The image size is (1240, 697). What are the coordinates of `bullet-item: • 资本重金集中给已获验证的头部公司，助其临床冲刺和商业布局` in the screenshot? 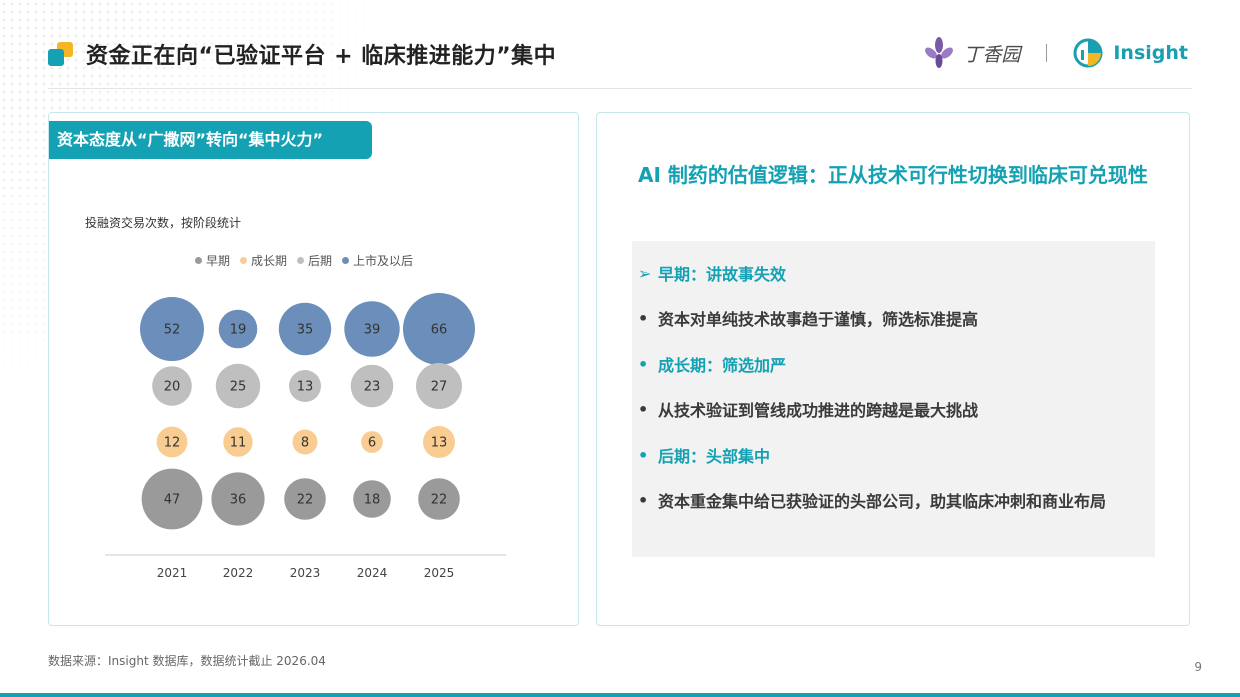 It's located at (872, 500).